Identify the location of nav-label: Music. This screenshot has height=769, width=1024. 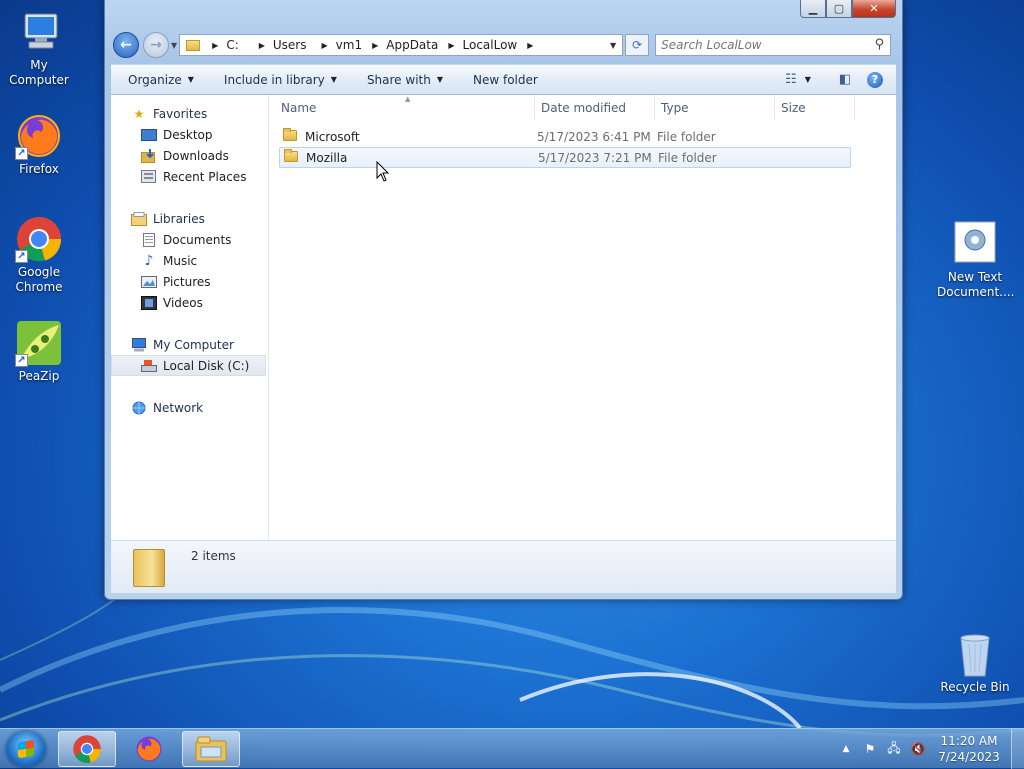
(180, 260).